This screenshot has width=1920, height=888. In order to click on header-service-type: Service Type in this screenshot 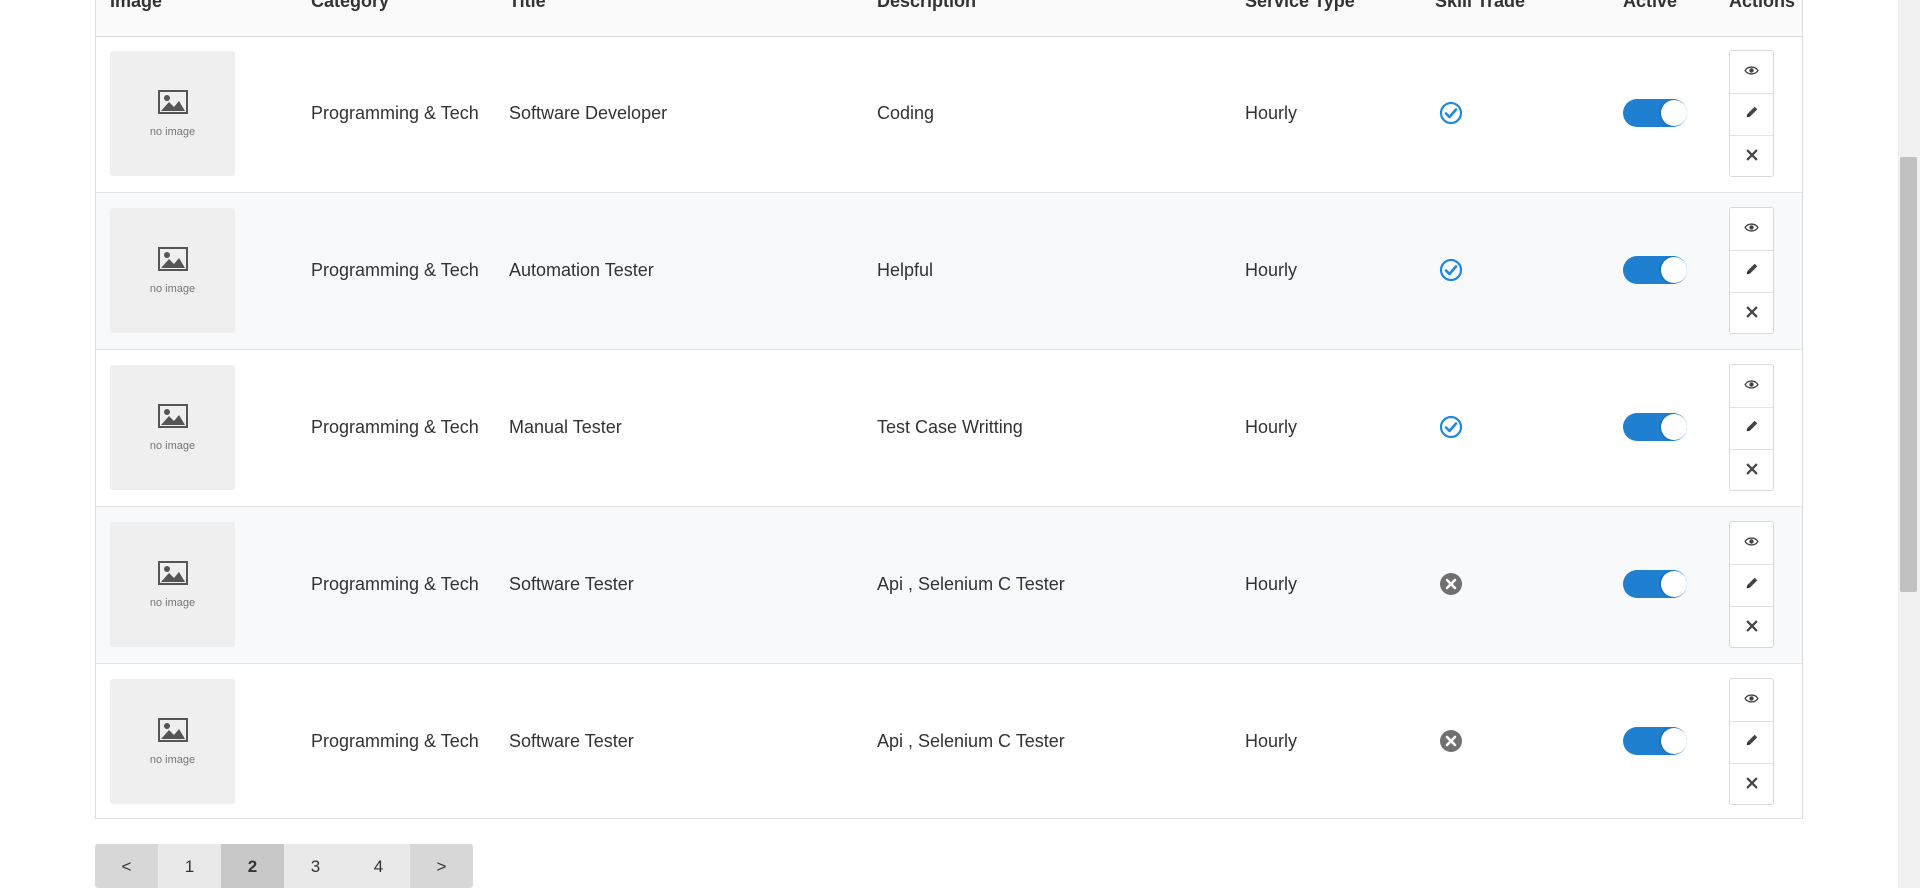, I will do `click(1300, 5)`.